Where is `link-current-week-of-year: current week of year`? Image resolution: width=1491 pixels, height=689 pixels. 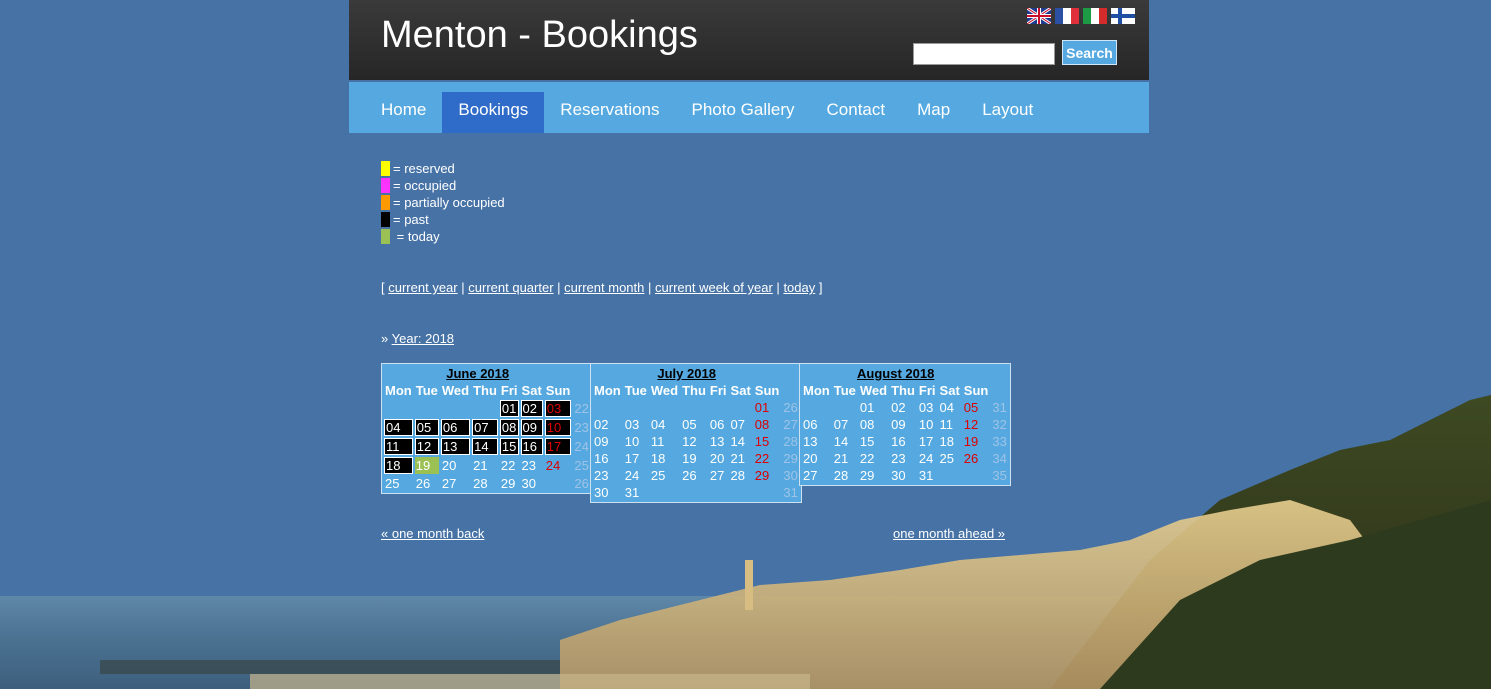
link-current-week-of-year: current week of year is located at coordinates (714, 287).